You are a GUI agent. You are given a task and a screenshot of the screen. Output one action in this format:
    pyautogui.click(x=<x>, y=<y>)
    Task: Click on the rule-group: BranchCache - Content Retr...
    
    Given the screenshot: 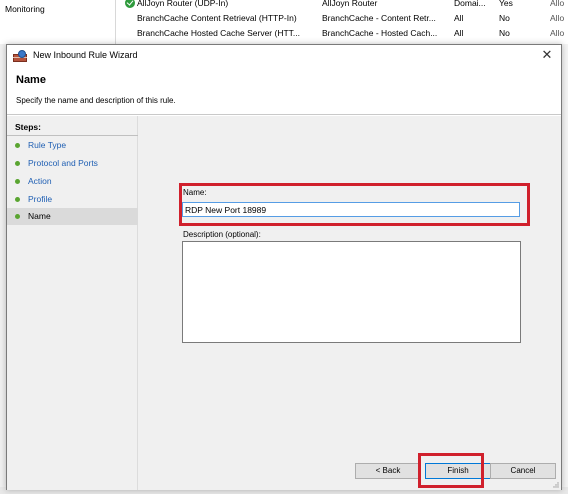 What is the action you would take?
    pyautogui.click(x=379, y=18)
    